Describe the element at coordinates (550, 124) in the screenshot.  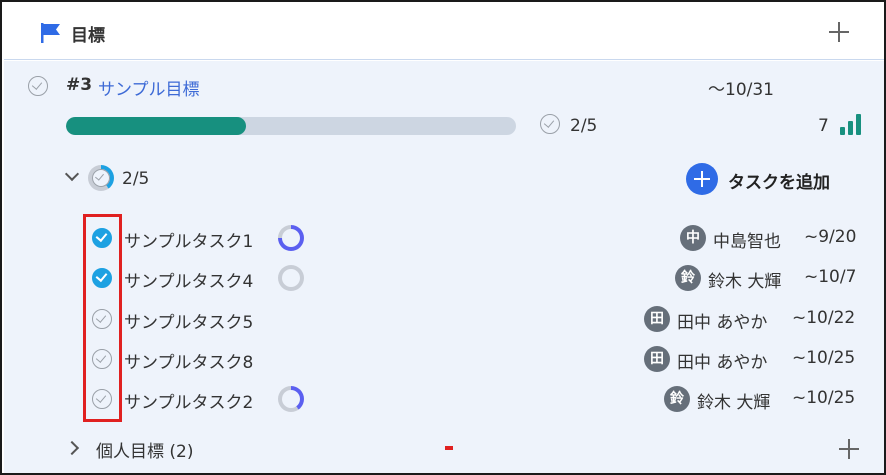
I see `progress-check-icon` at that location.